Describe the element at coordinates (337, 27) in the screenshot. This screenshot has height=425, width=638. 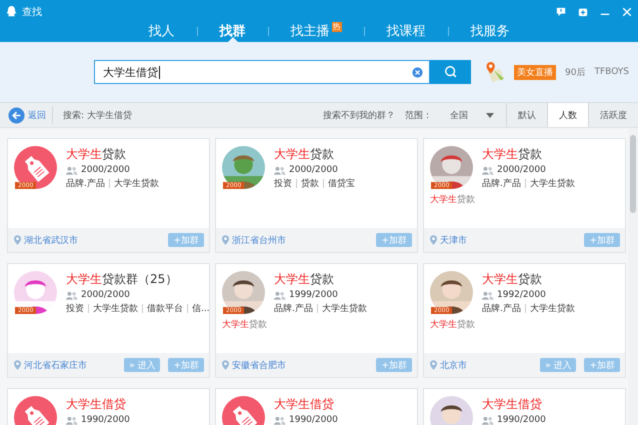
I see `hot-badge: 热` at that location.